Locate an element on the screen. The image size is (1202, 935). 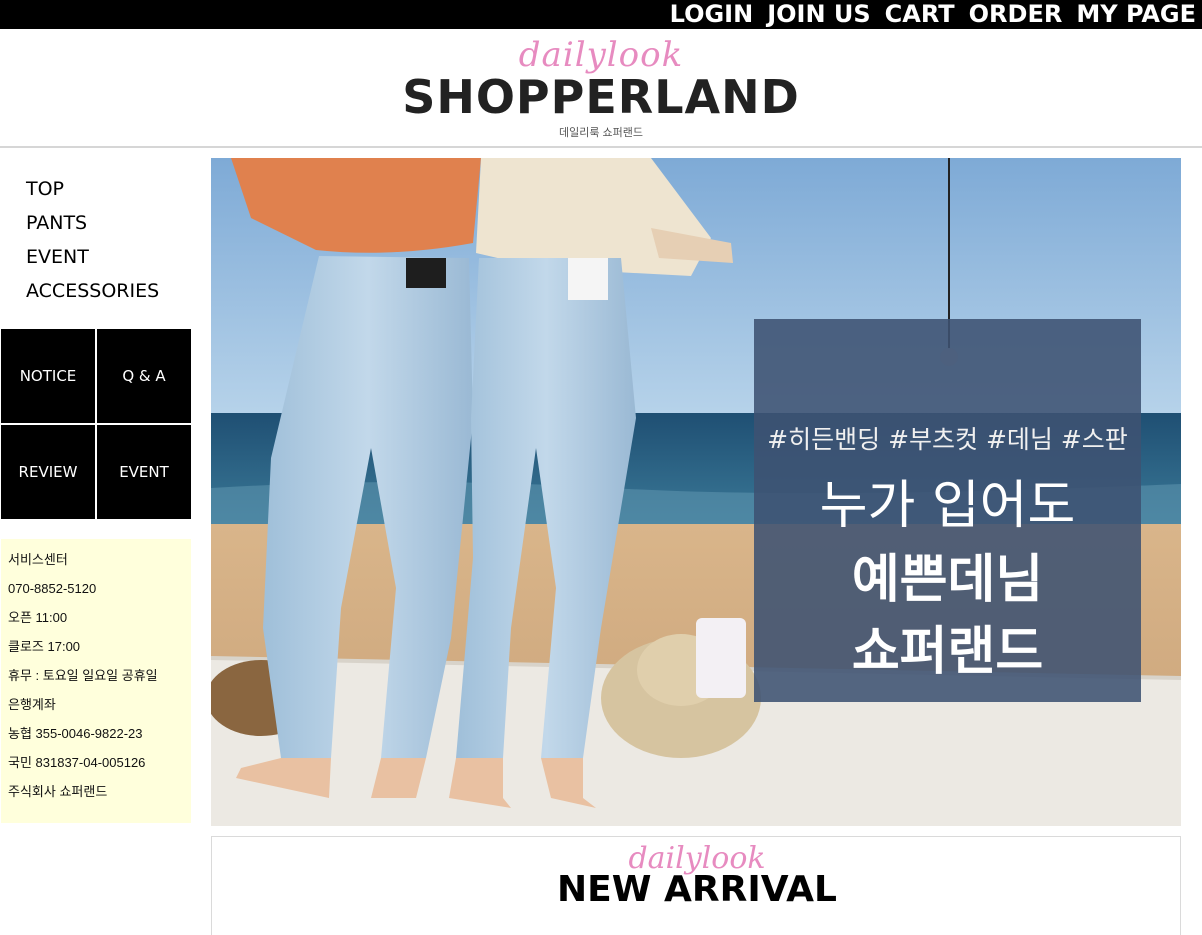
service-open: 오픈 11:00 is located at coordinates (38, 617).